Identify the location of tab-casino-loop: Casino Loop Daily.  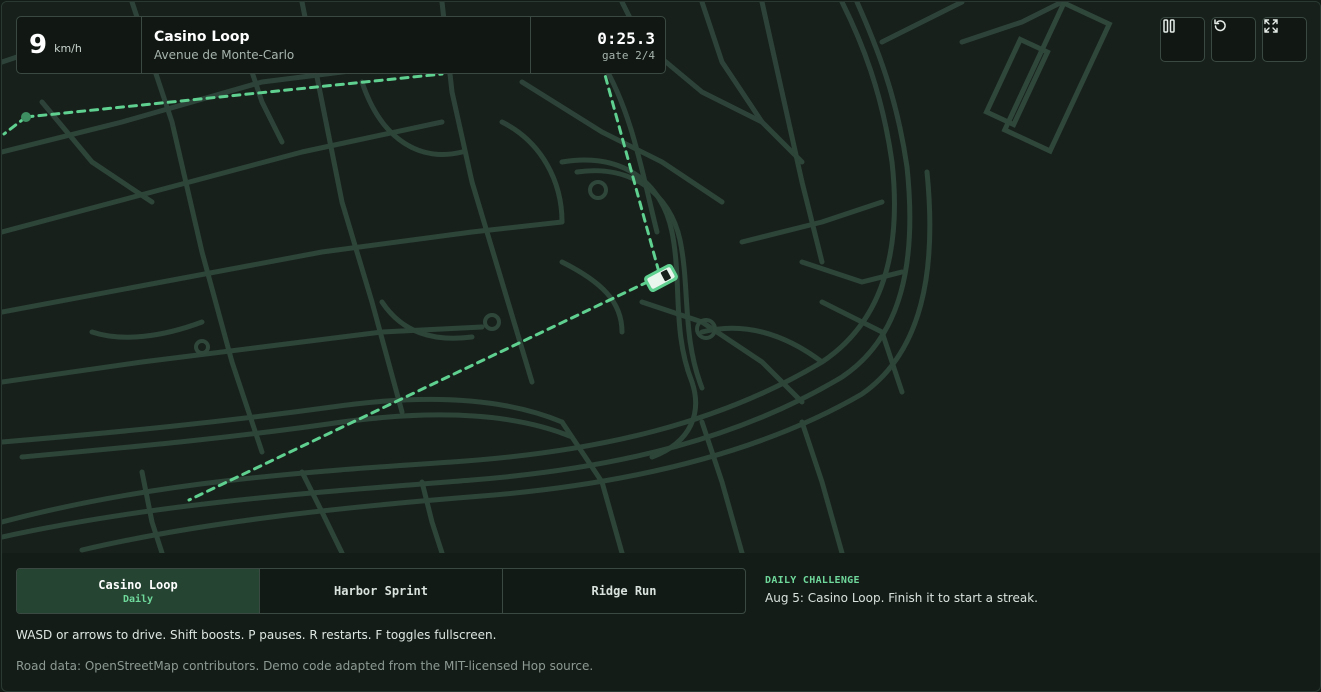
(138, 591).